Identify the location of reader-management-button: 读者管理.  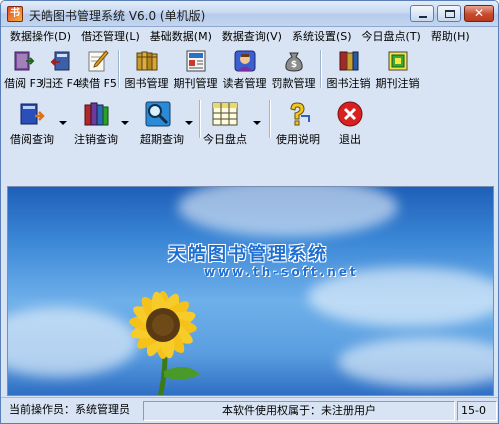
(244, 69).